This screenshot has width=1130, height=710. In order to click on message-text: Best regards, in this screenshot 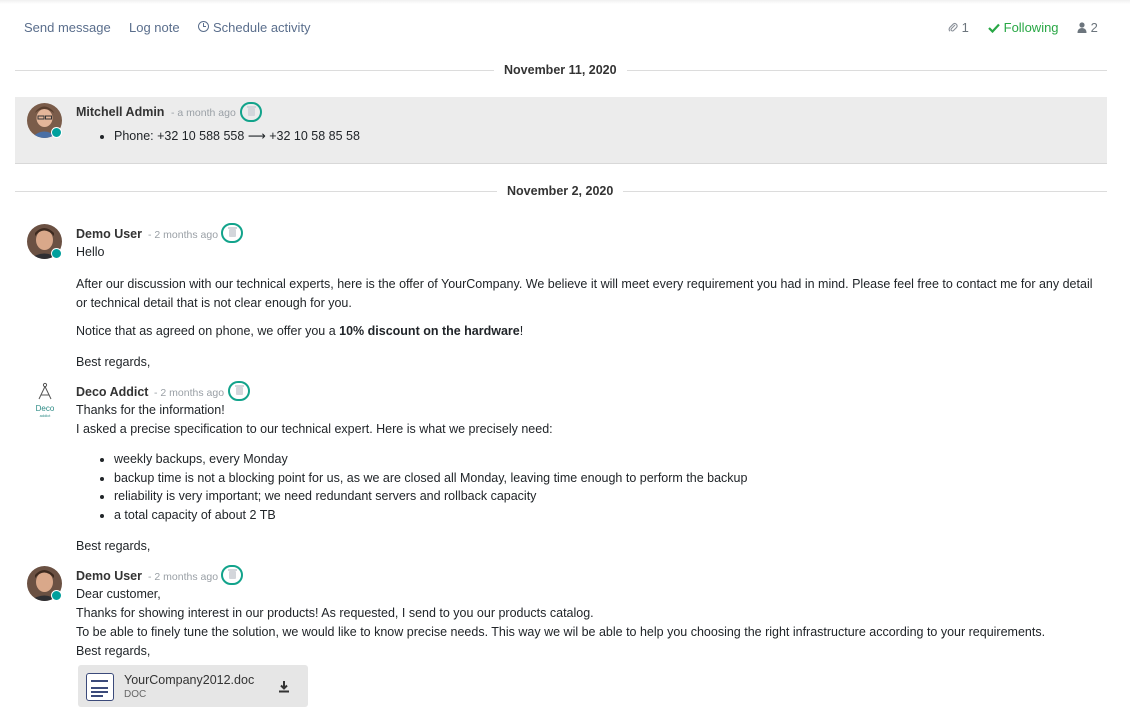, I will do `click(113, 651)`.